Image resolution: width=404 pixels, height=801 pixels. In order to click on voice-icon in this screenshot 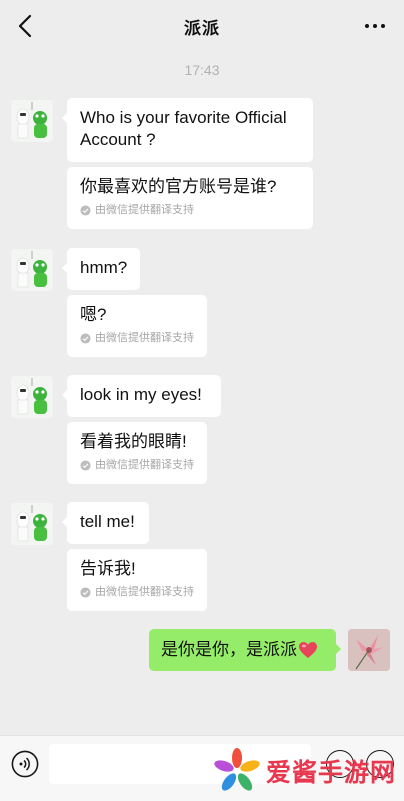, I will do `click(25, 764)`.